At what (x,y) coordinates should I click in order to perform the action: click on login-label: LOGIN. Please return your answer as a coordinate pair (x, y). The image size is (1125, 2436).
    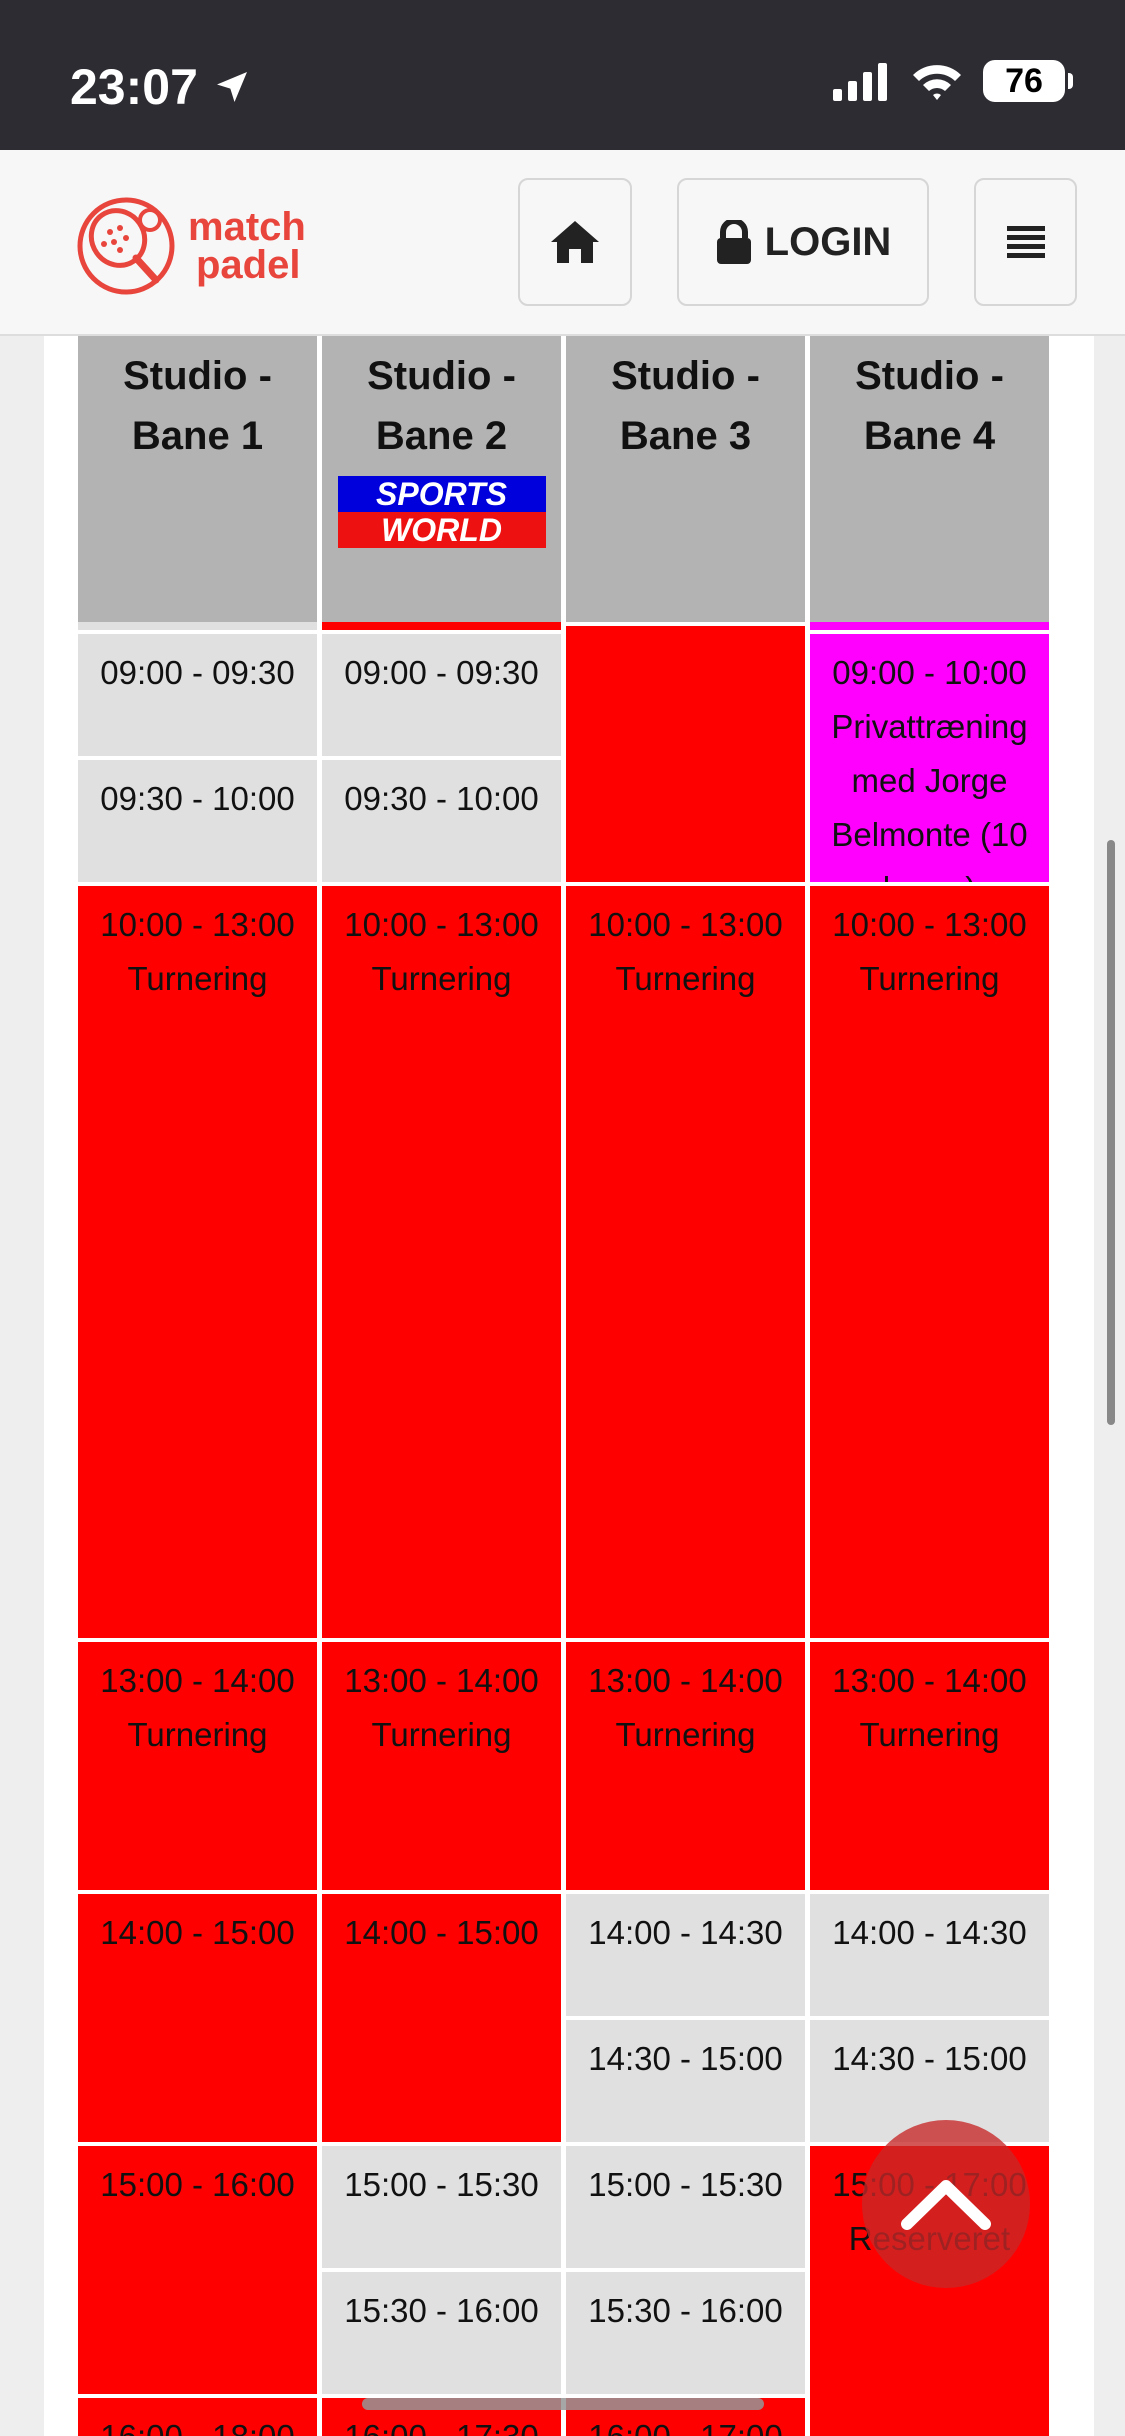
    Looking at the image, I should click on (828, 241).